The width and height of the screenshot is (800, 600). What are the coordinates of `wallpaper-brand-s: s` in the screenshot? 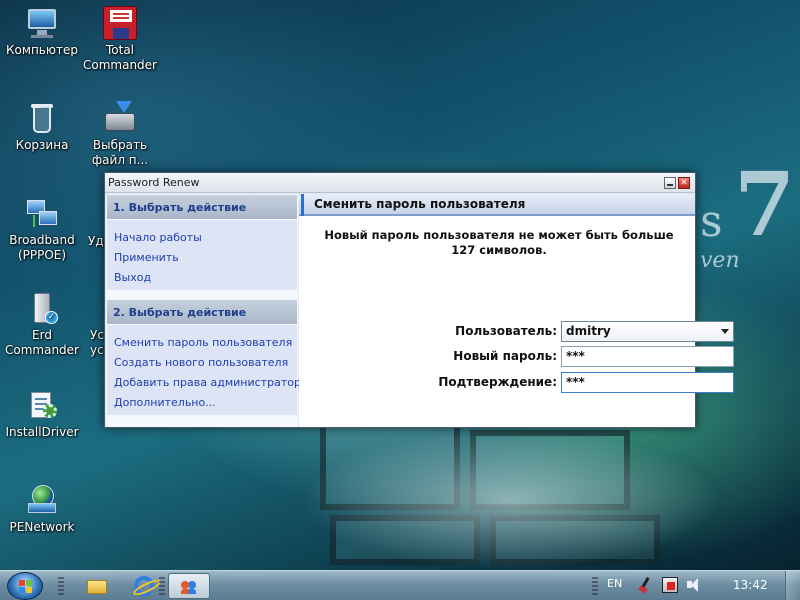 It's located at (711, 221).